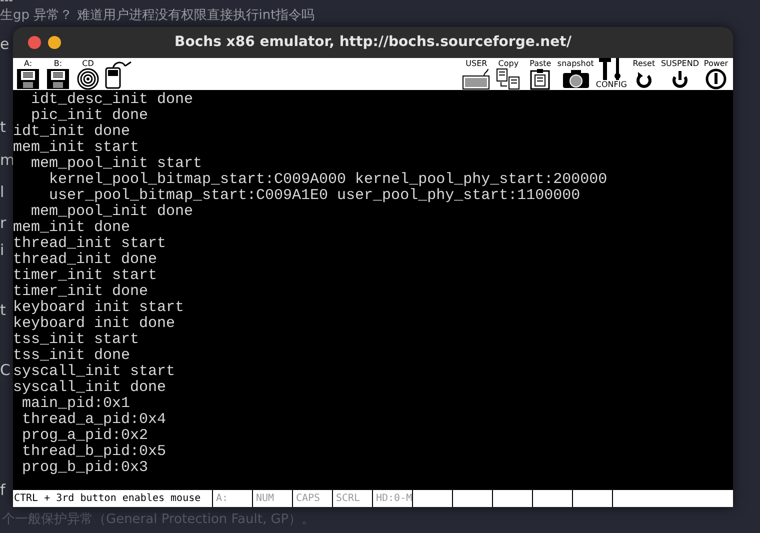 Image resolution: width=760 pixels, height=533 pixels. I want to click on status-indicator: CAPS, so click(313, 498).